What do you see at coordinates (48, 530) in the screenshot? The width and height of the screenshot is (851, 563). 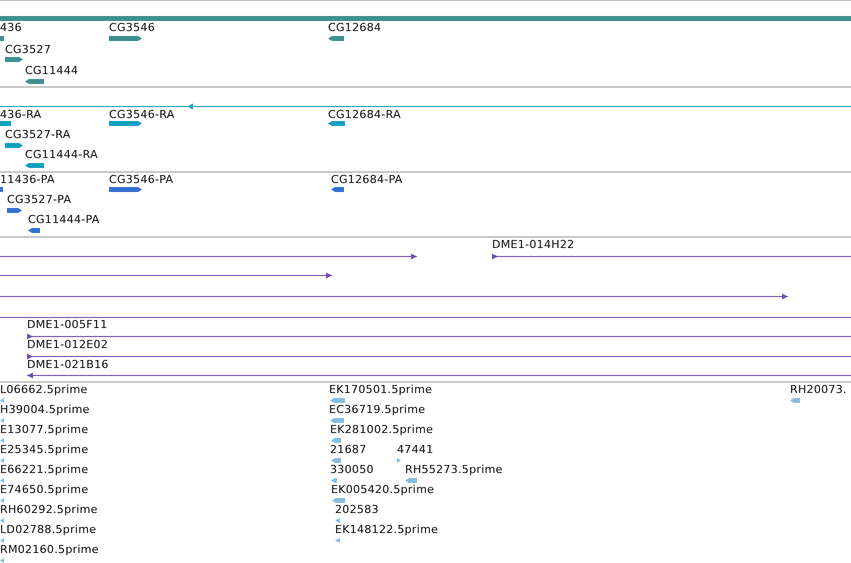 I see `feature-label: LD02788.5prime` at bounding box center [48, 530].